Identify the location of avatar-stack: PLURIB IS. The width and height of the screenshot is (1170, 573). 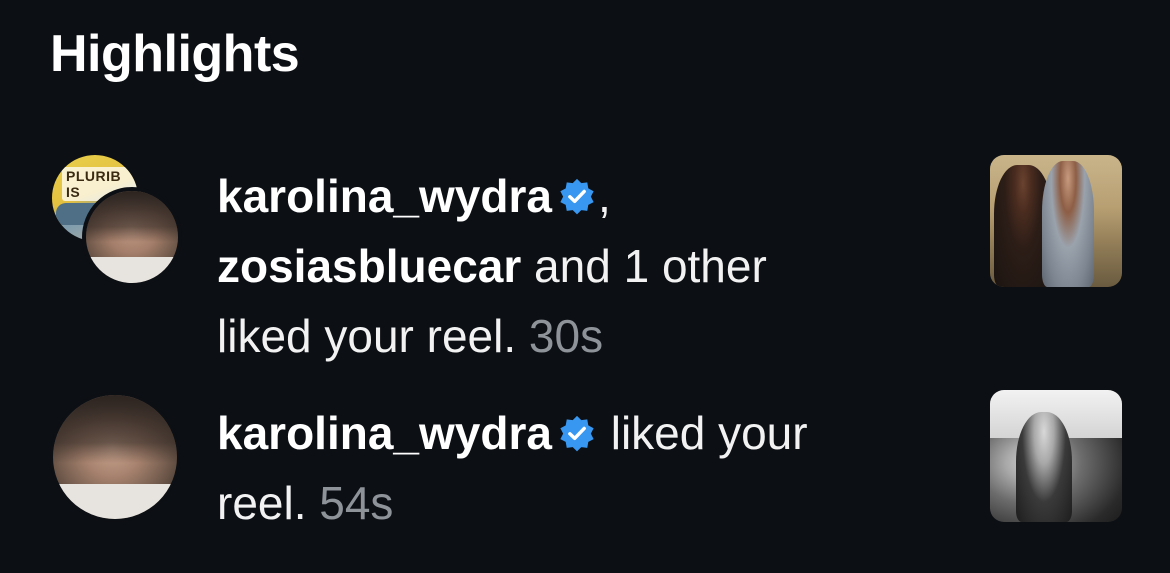
(115, 220).